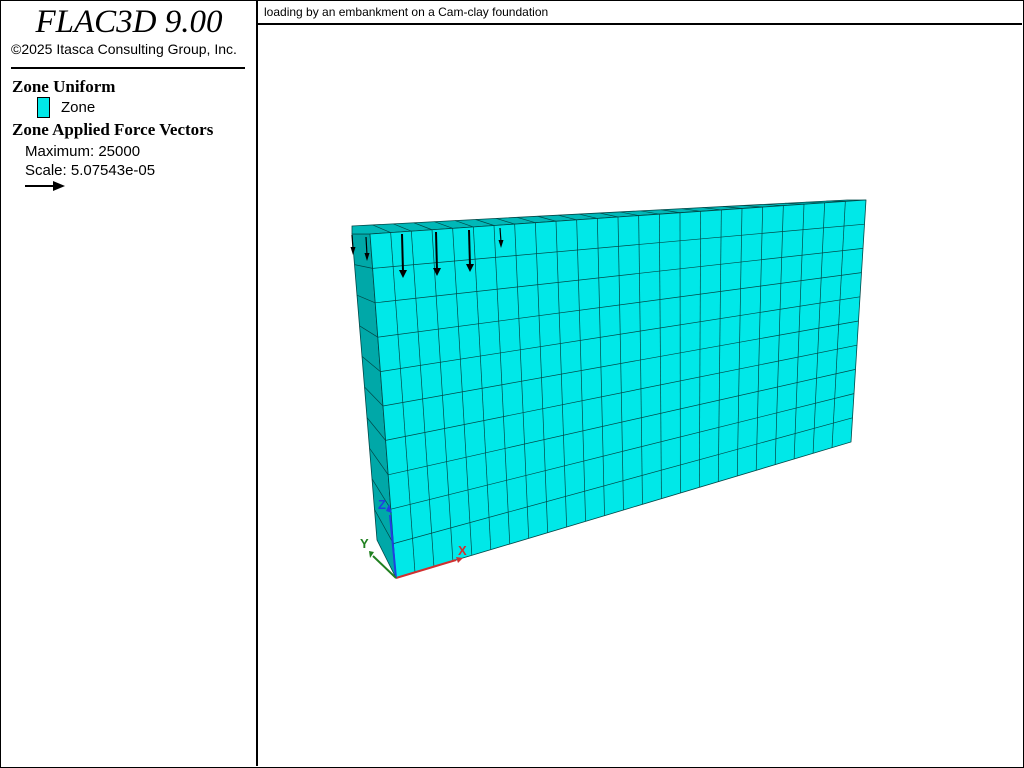 The image size is (1024, 768). I want to click on legend-force-vectors-title: Zone Applied Force Vectors, so click(113, 129).